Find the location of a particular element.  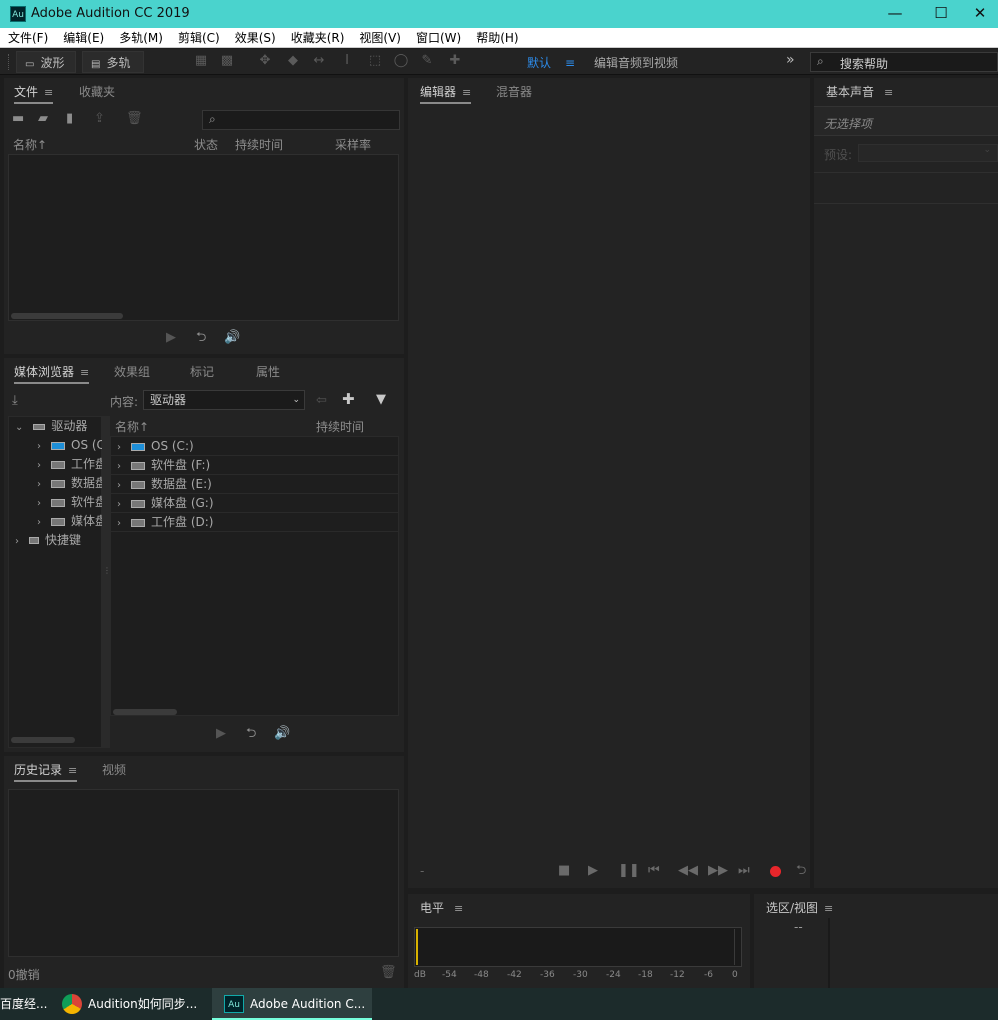

delete-history-icon: 🗑 is located at coordinates (388, 973).